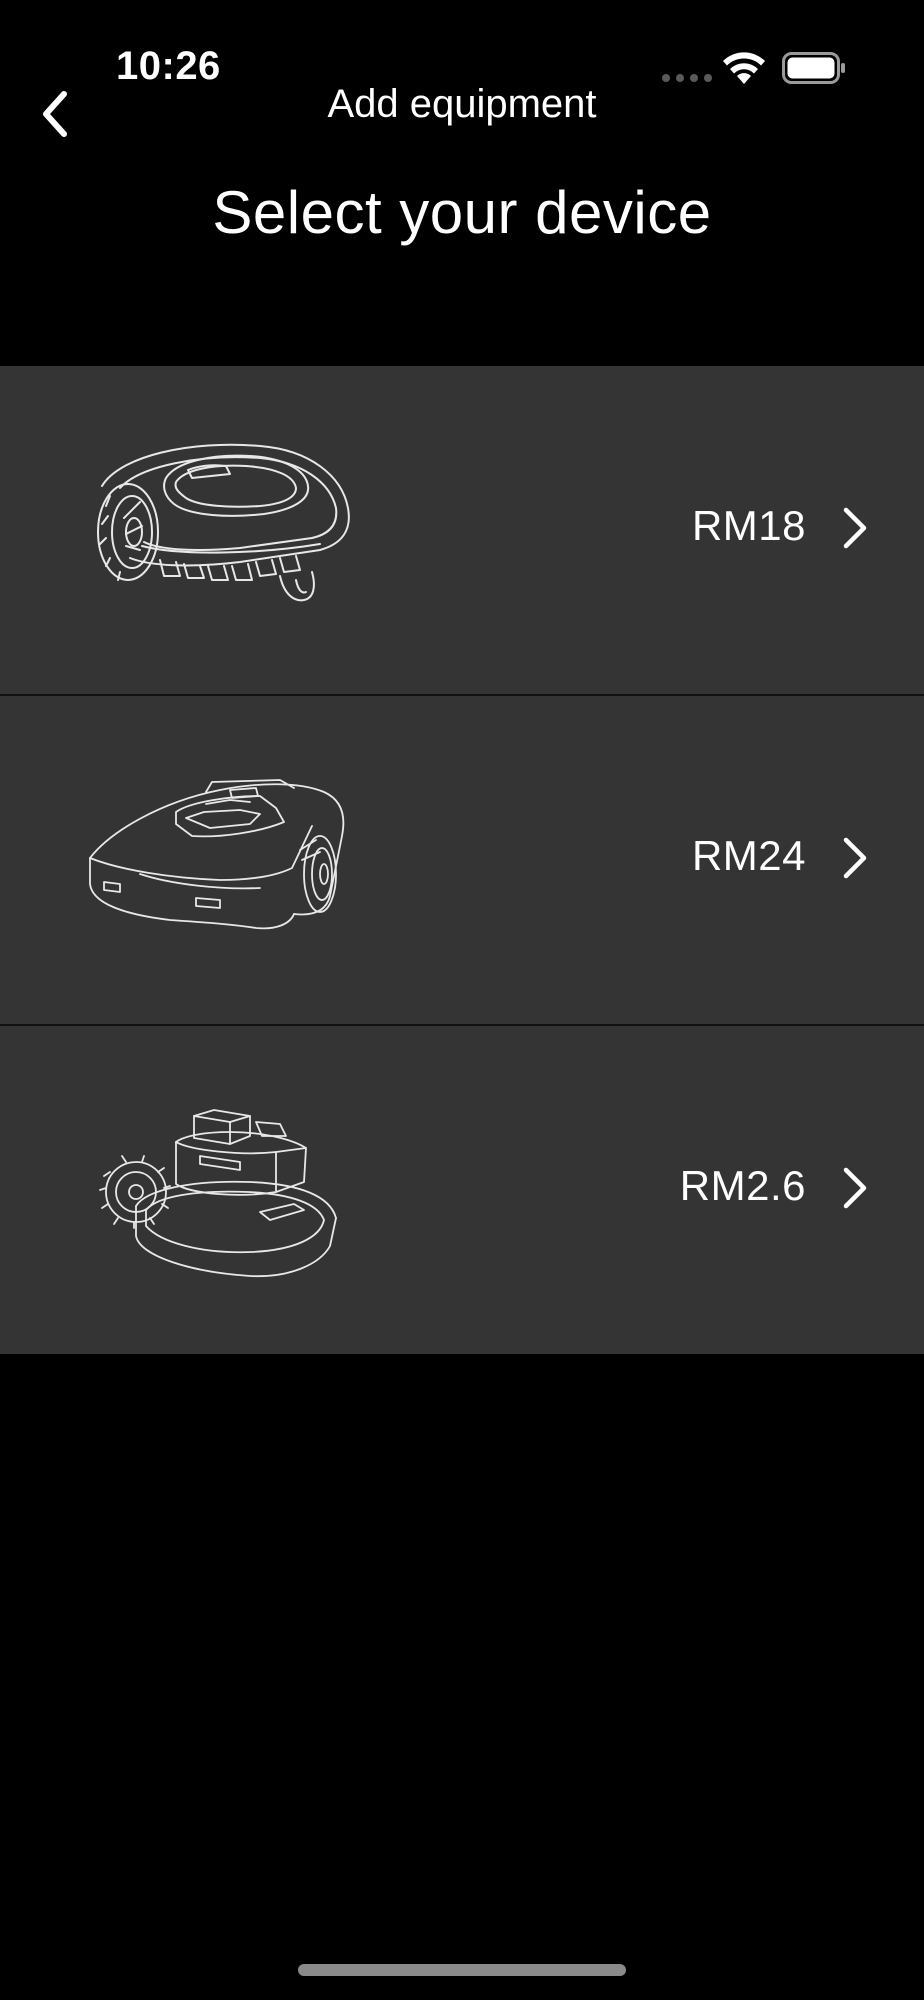  Describe the element at coordinates (462, 1970) in the screenshot. I see `home-indicator` at that location.